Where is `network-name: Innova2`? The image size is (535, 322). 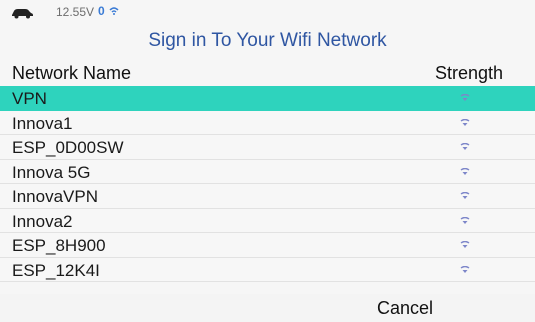
network-name: Innova2 is located at coordinates (42, 221).